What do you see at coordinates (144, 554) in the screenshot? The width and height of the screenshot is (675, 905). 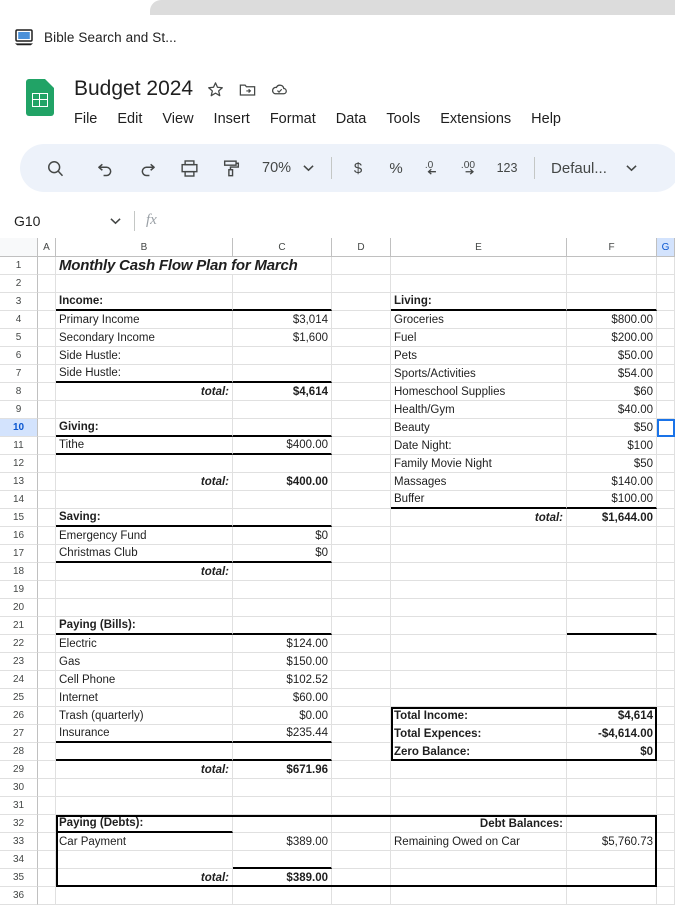 I see `saving-item-label: Christmas Club` at bounding box center [144, 554].